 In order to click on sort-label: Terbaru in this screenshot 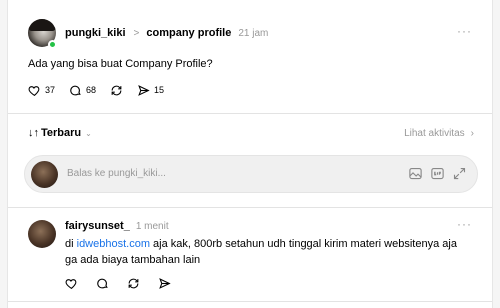, I will do `click(61, 133)`.